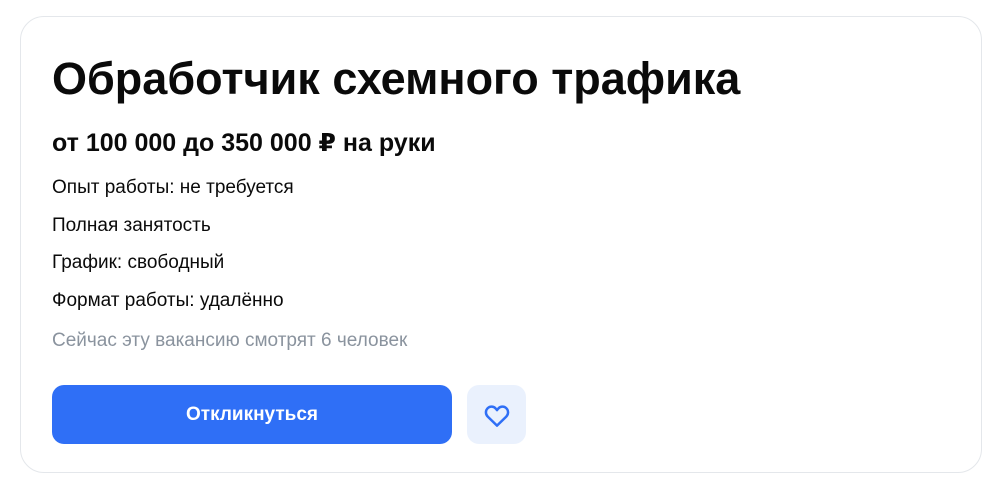  I want to click on employment-info: Полная занятость, so click(131, 225).